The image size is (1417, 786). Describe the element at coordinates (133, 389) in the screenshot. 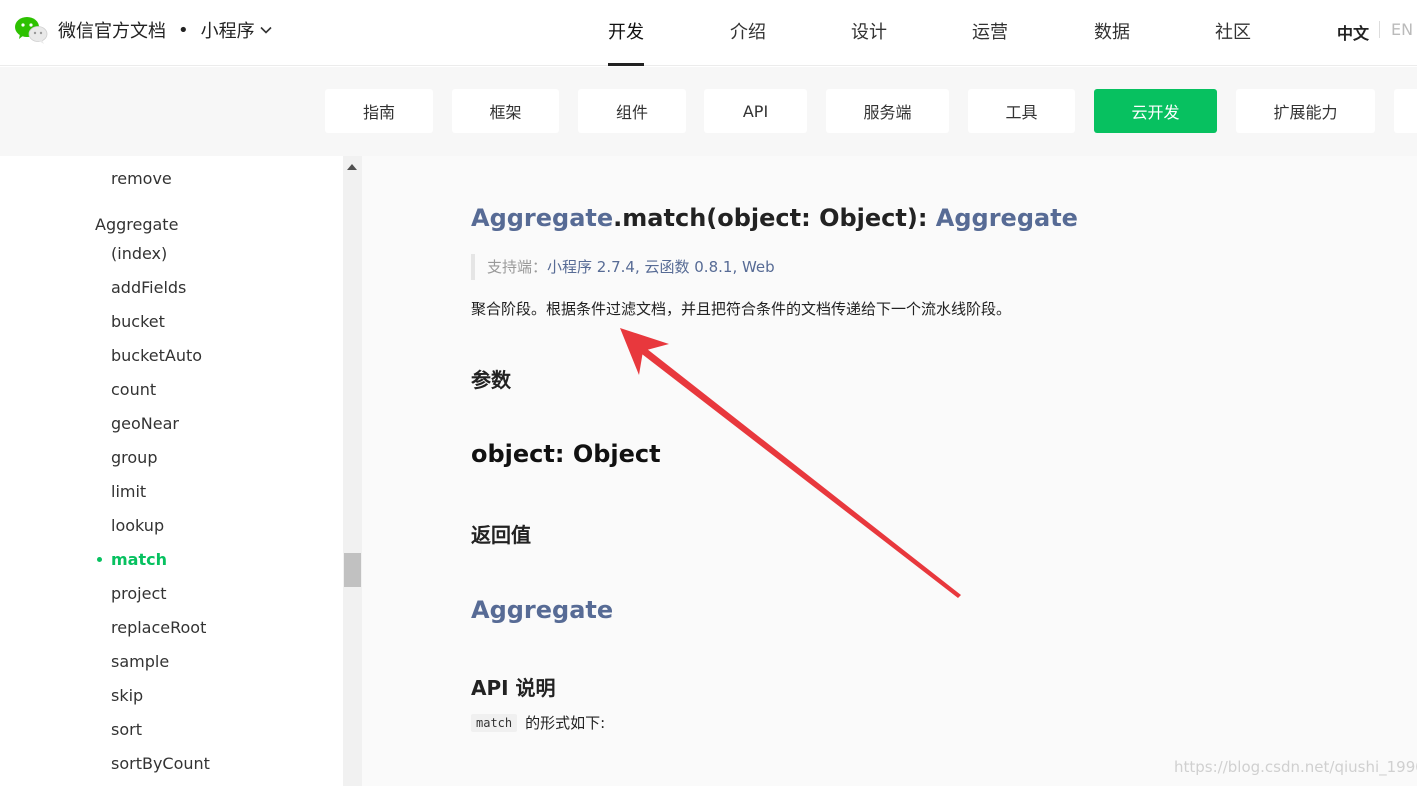

I see `sidebar-item-count: count` at that location.